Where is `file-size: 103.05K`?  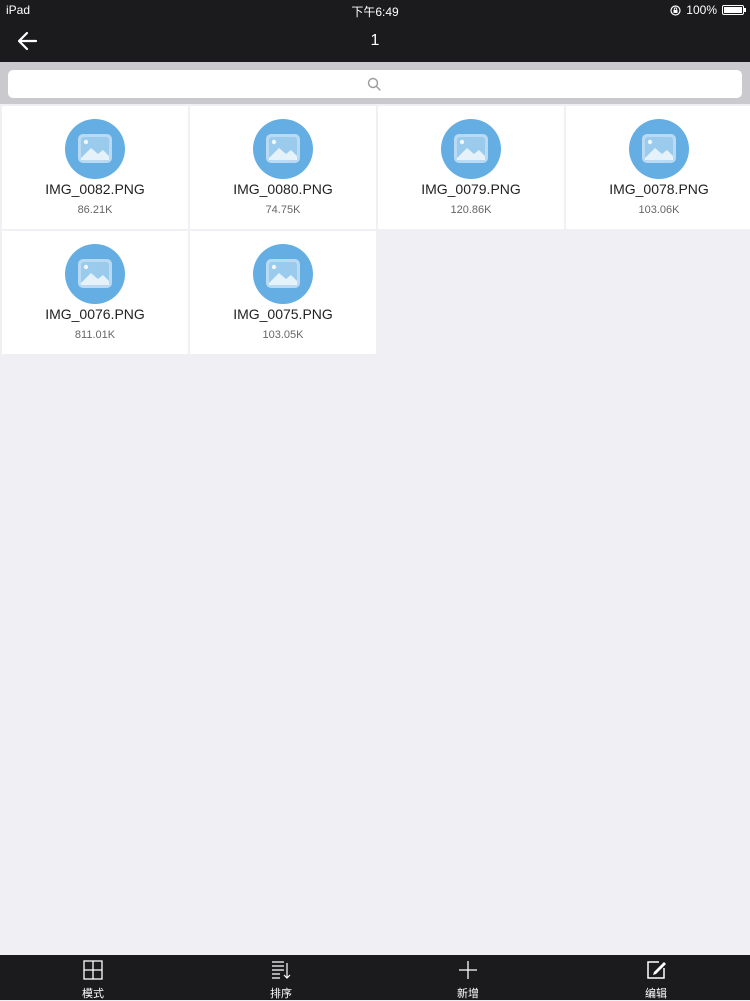
file-size: 103.05K is located at coordinates (283, 335).